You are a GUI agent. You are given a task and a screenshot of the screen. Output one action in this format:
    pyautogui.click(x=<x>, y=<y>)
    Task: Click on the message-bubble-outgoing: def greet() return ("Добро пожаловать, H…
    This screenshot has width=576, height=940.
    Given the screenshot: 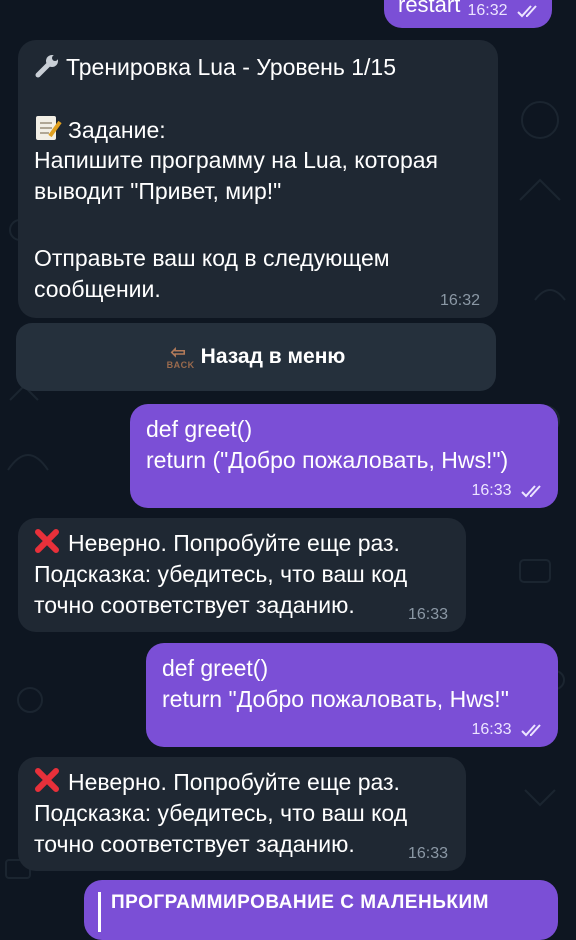 What is the action you would take?
    pyautogui.click(x=344, y=456)
    